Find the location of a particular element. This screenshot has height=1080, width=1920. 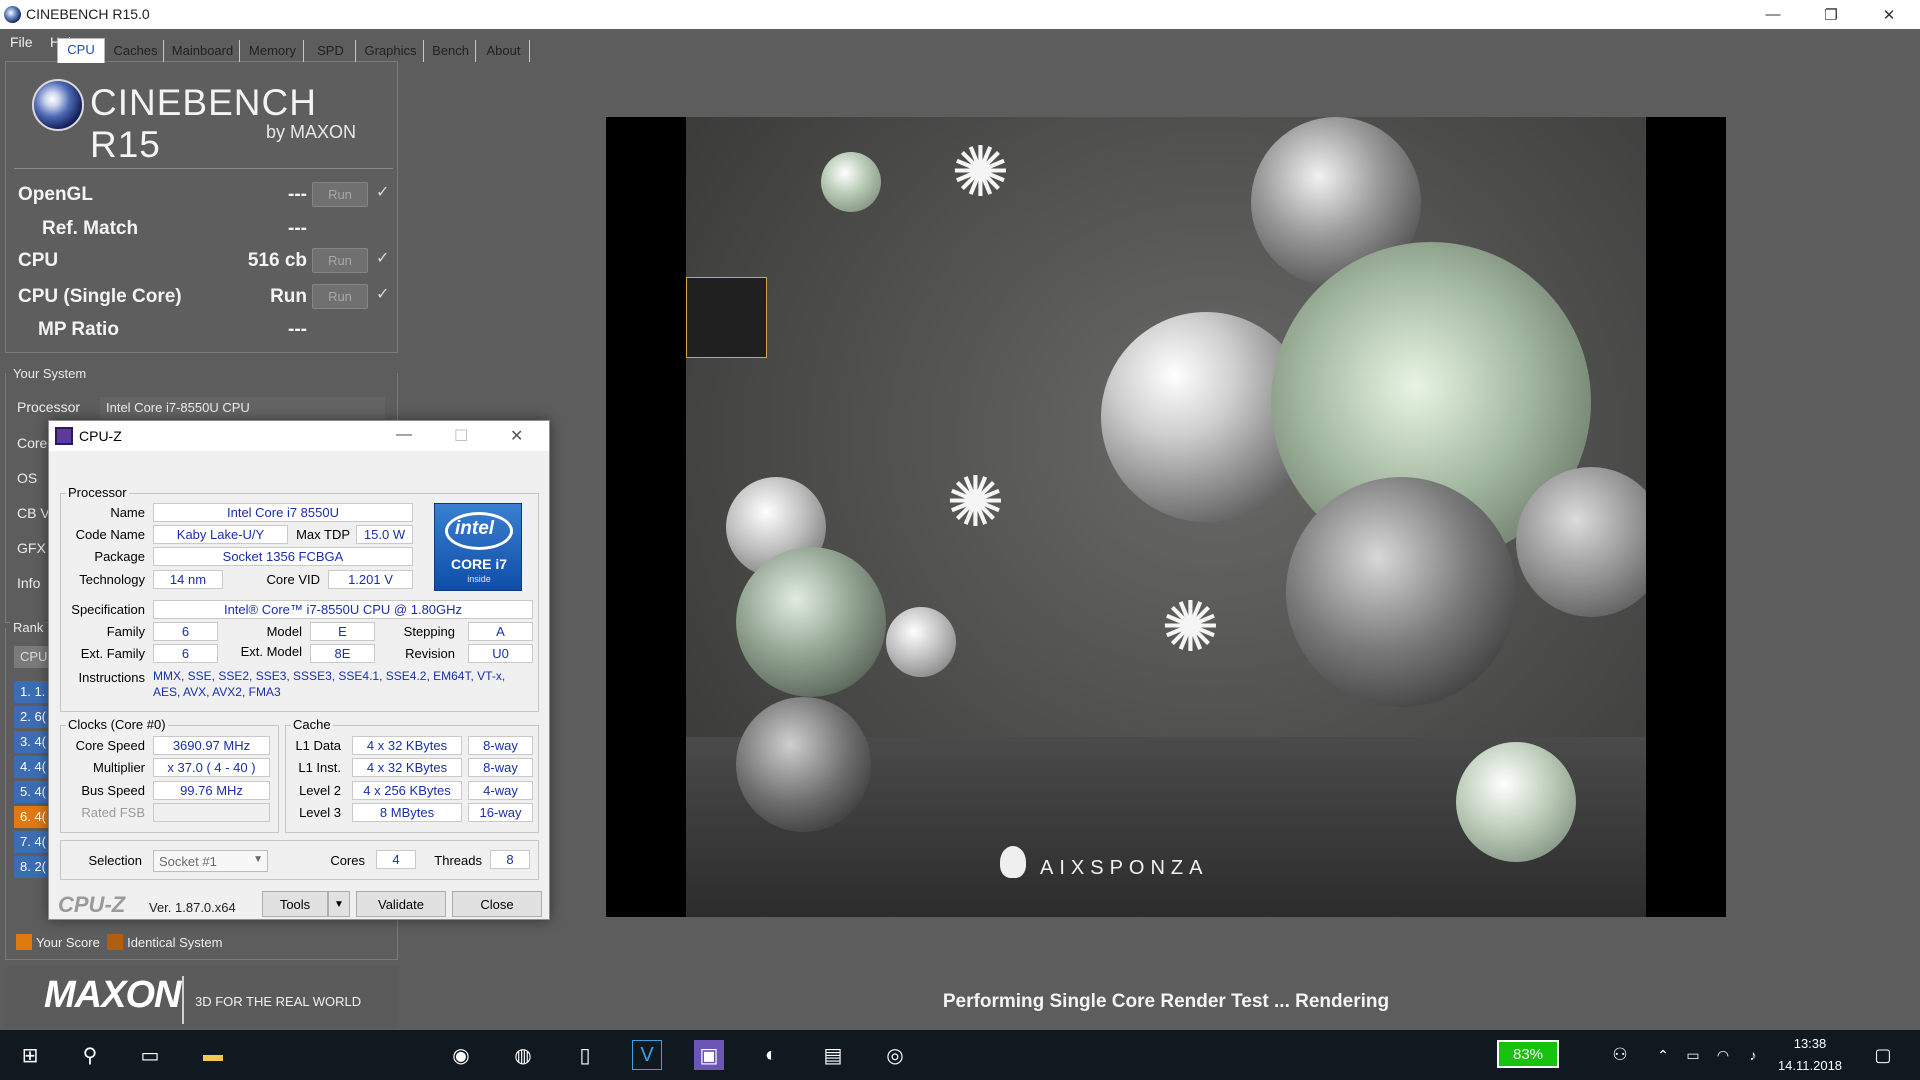

battery-indicator: 83% is located at coordinates (1528, 1054).